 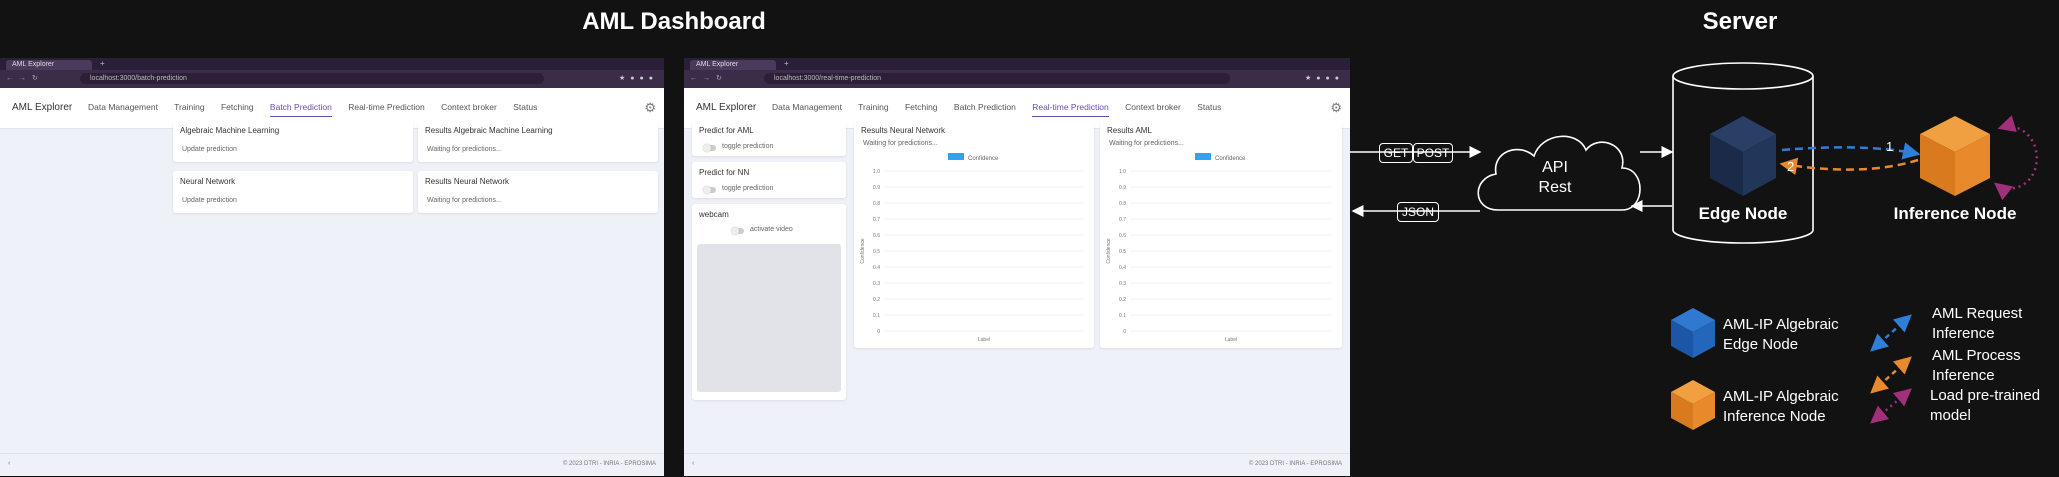 What do you see at coordinates (1231, 340) in the screenshot?
I see `x-axis-title: Label` at bounding box center [1231, 340].